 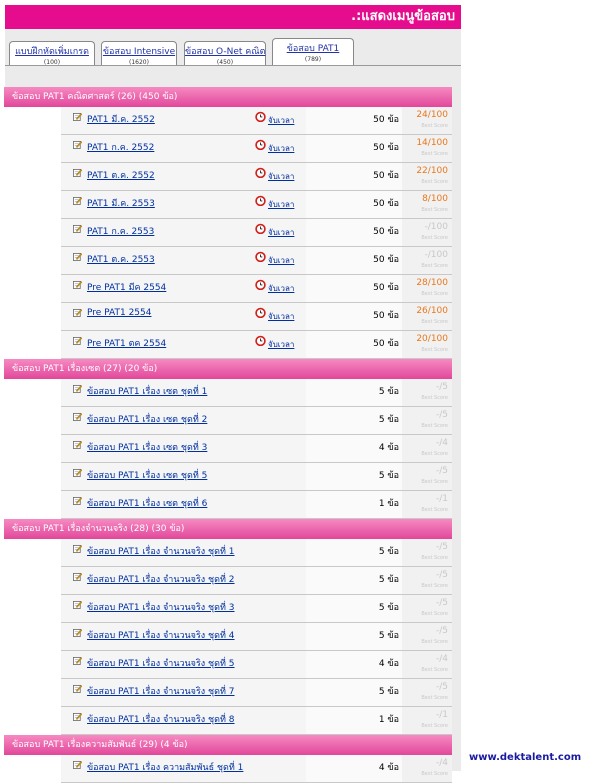 I want to click on best-score-value: 22/100, so click(x=432, y=171).